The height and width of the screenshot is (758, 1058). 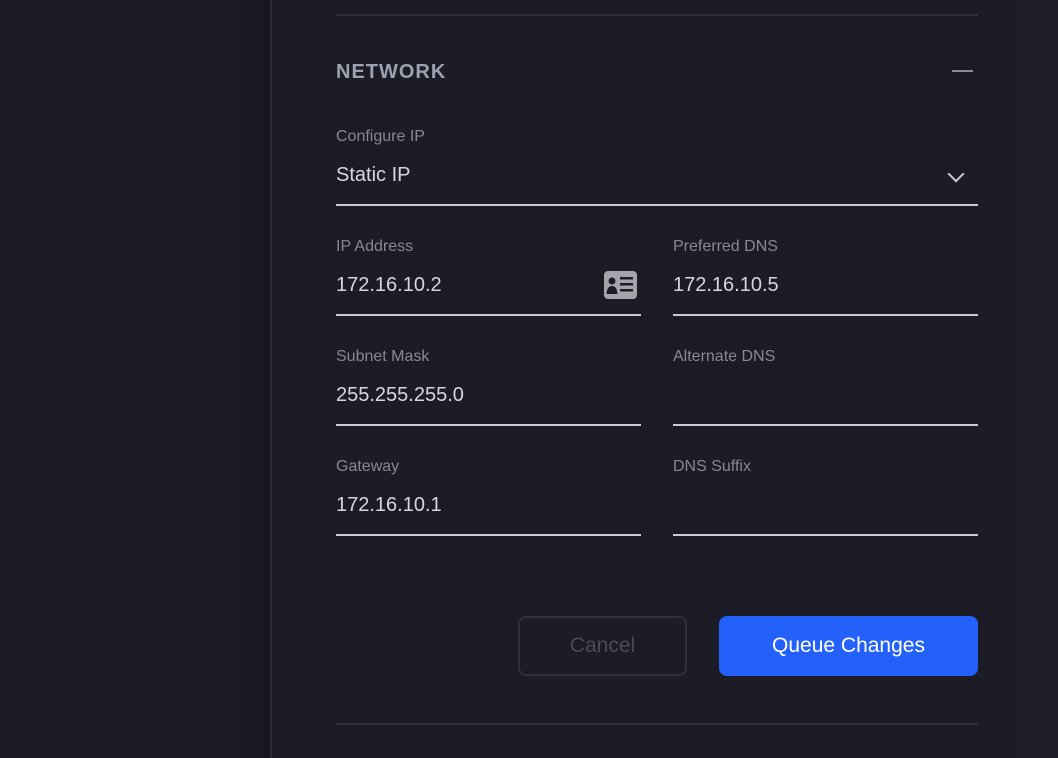 What do you see at coordinates (488, 277) in the screenshot?
I see `ip-address-field: IP Address 172.16.10.2` at bounding box center [488, 277].